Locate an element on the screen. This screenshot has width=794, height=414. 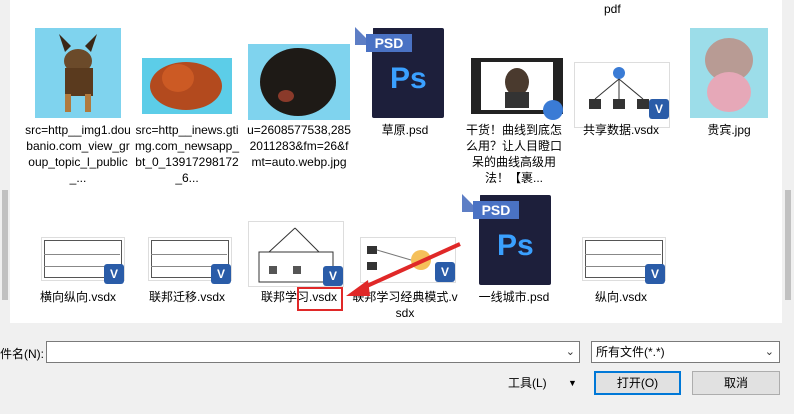
dropdown-arrow-icon: ▼ is located at coordinates (572, 383).